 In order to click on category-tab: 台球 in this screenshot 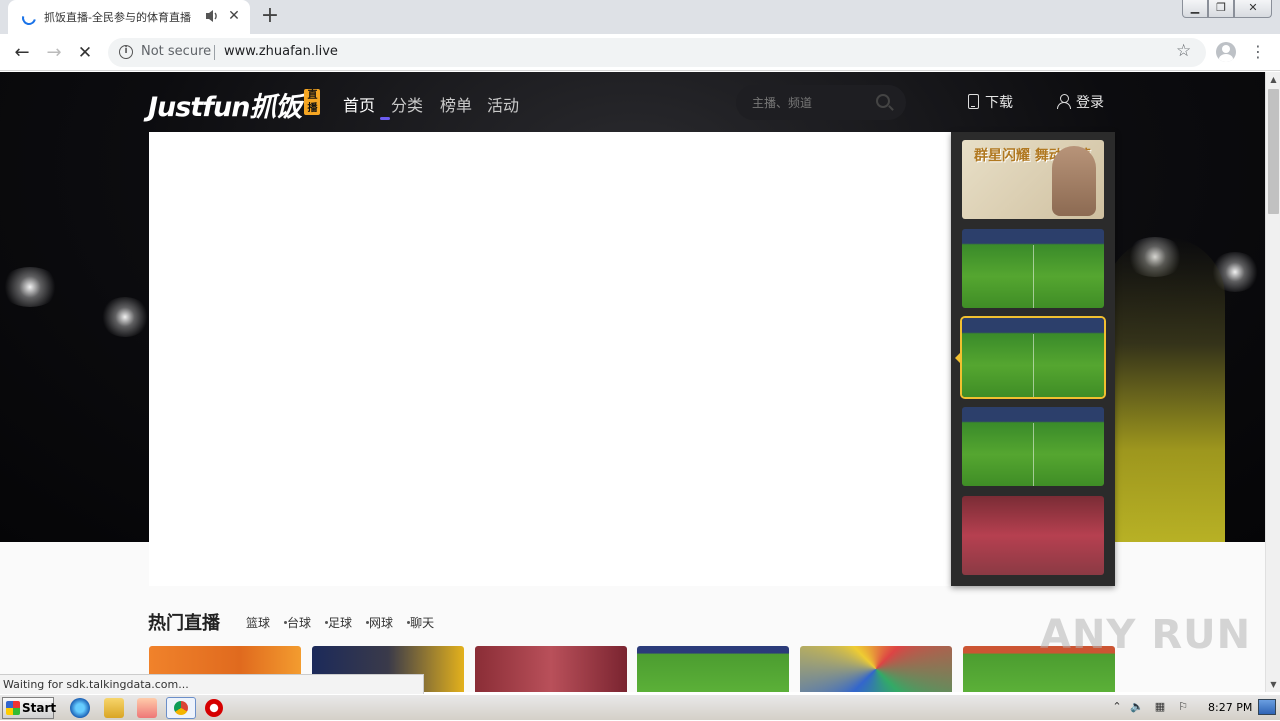, I will do `click(299, 623)`.